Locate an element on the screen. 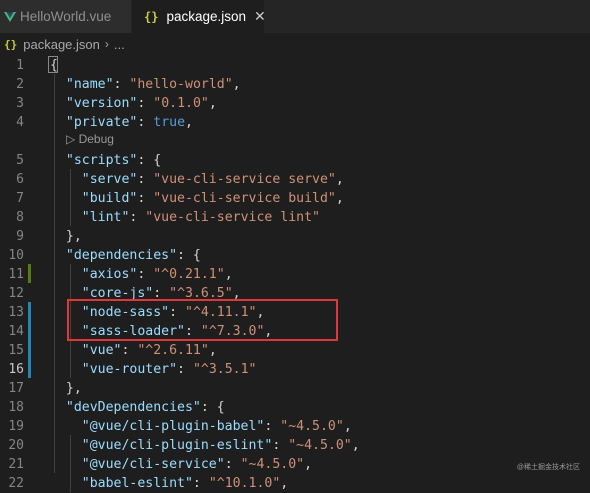 The image size is (590, 493). code-token: "devDependencies" is located at coordinates (133, 407).